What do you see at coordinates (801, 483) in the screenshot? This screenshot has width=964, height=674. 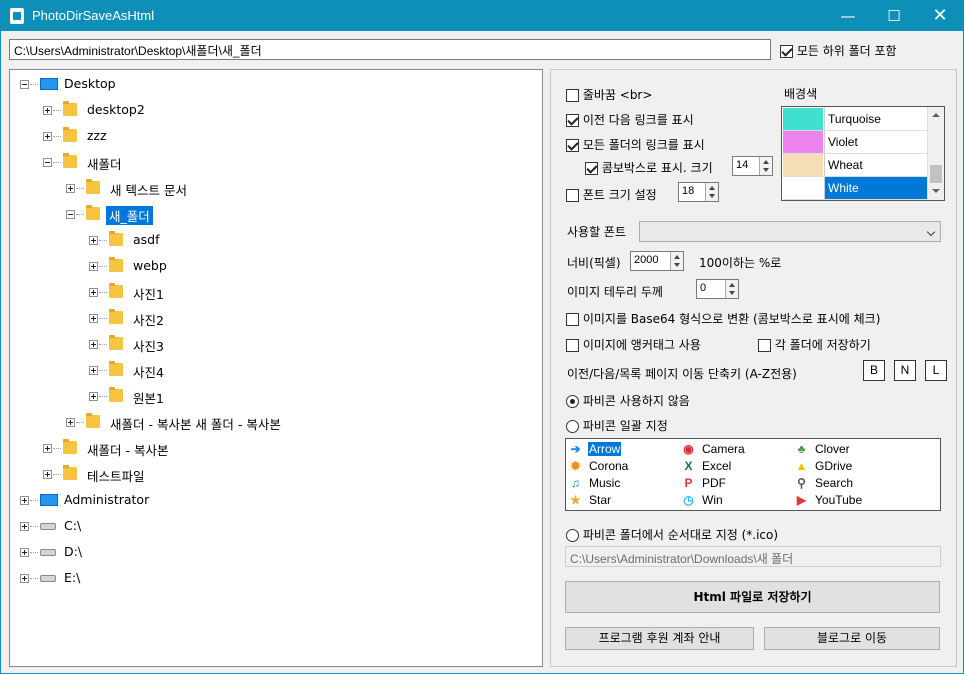 I see `search-icon: ⚲` at bounding box center [801, 483].